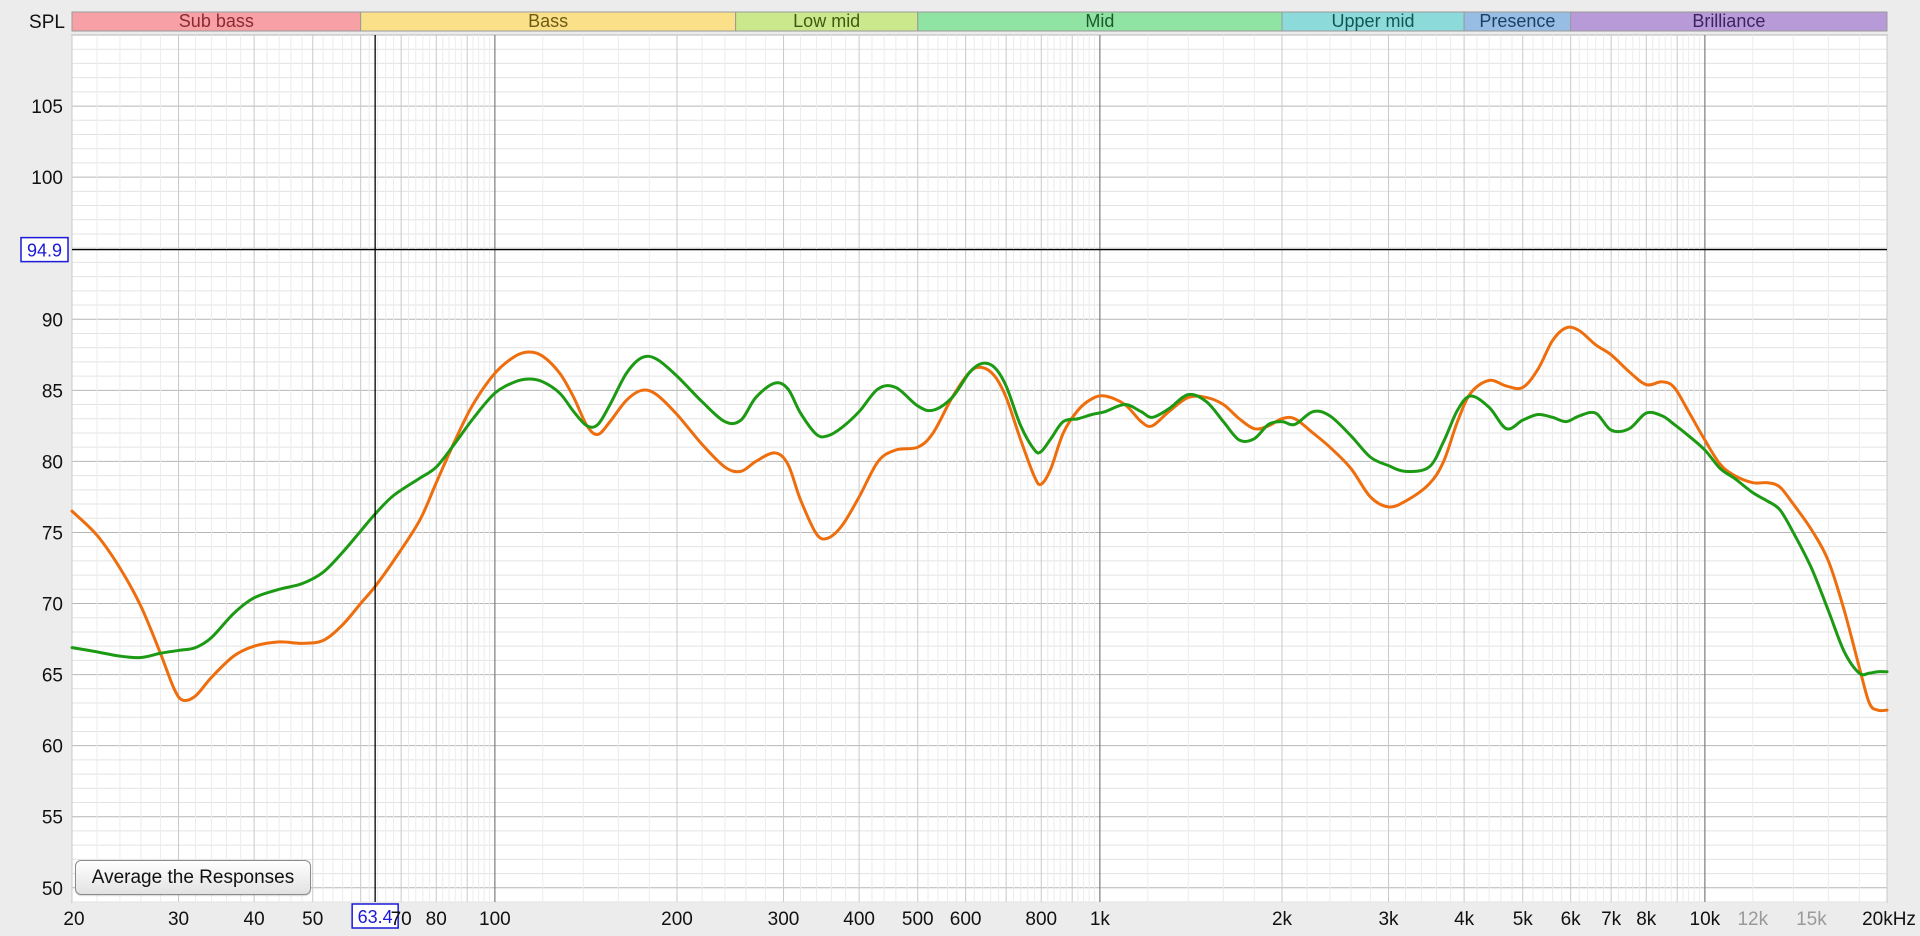 The width and height of the screenshot is (1920, 936). What do you see at coordinates (52, 889) in the screenshot?
I see `y-tick-label: 50` at bounding box center [52, 889].